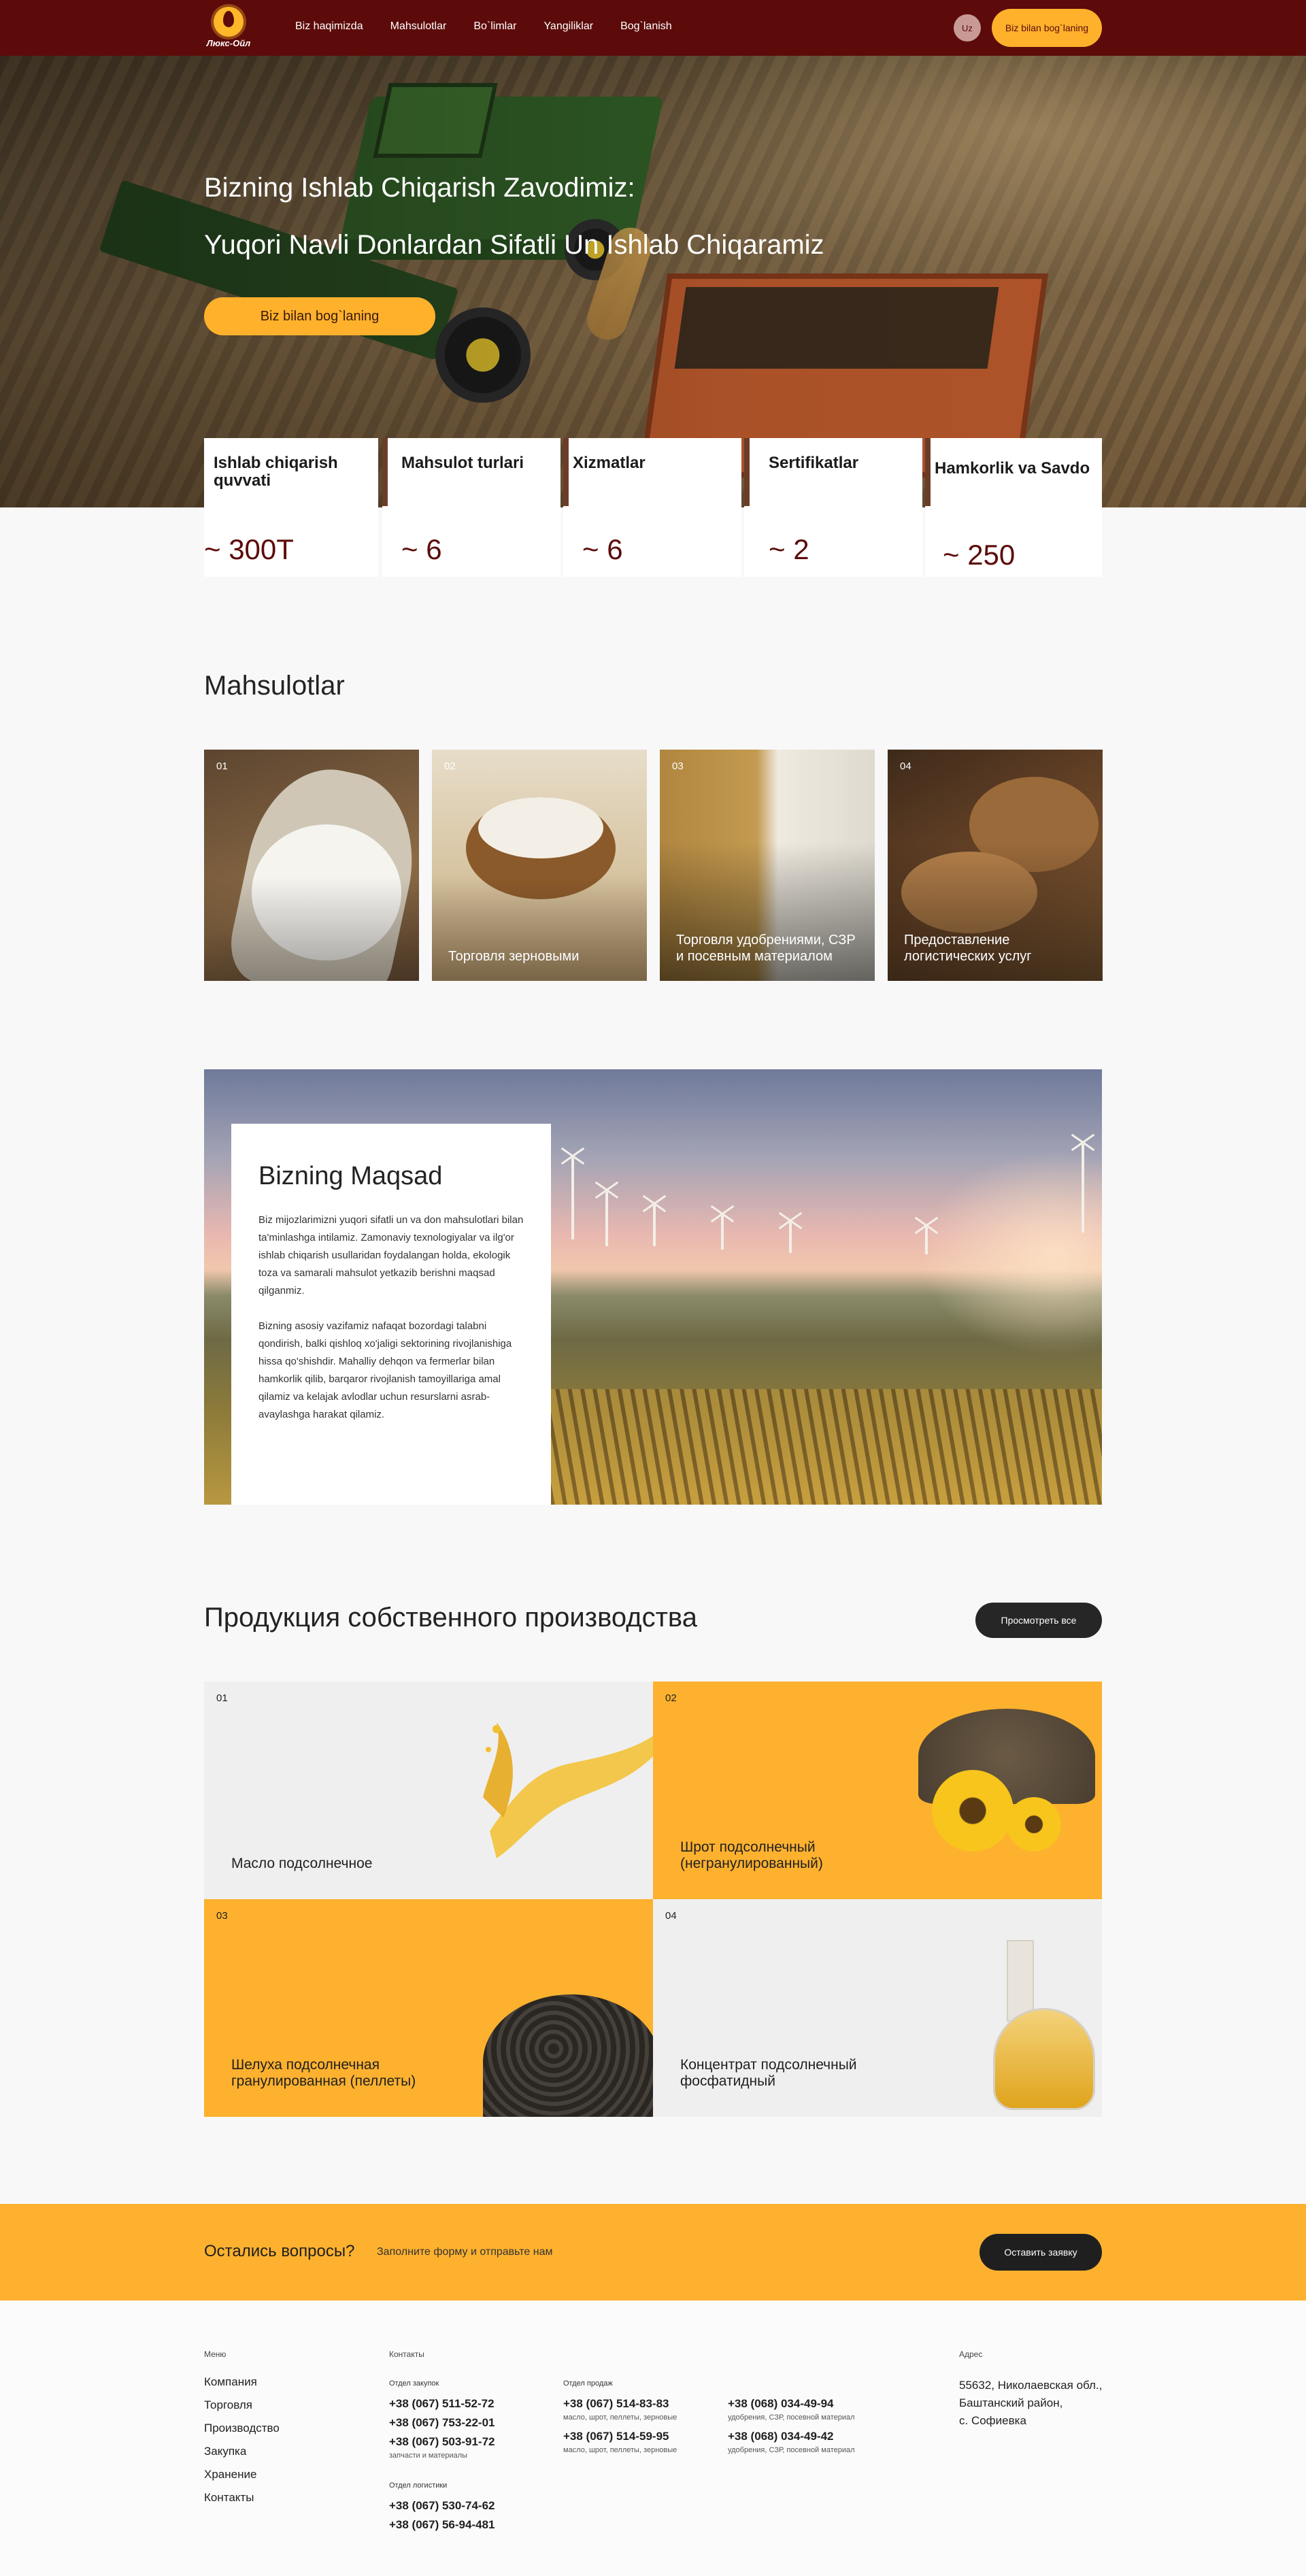 The height and width of the screenshot is (2576, 1306). Describe the element at coordinates (442, 2506) in the screenshot. I see `phone-link: +38 (067) 530-74-62` at that location.